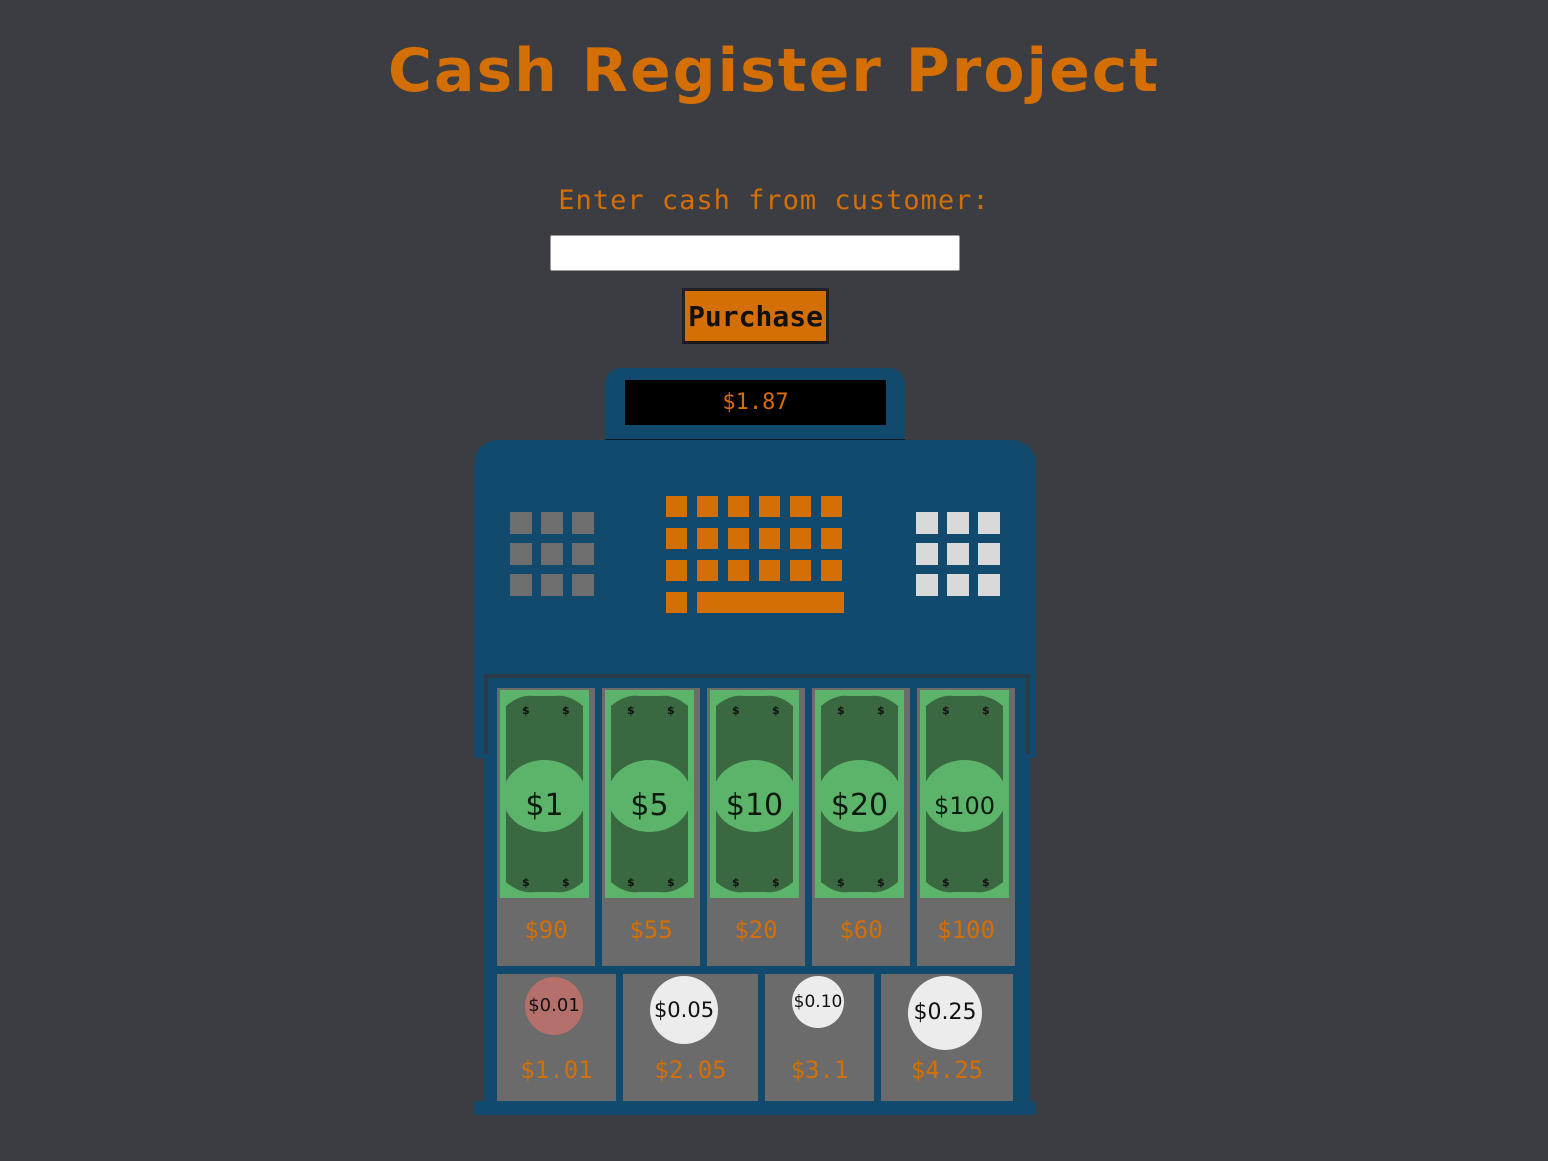 Image resolution: width=1548 pixels, height=1161 pixels. I want to click on cash-input-label: Enter cash from customer:, so click(774, 200).